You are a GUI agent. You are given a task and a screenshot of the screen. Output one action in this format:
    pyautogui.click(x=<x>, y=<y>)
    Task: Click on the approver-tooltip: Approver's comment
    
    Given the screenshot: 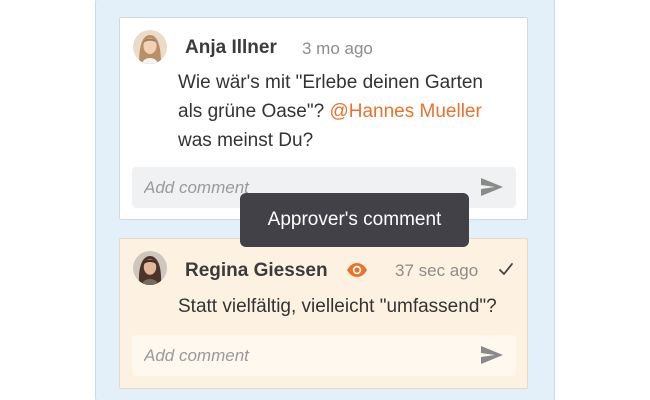 What is the action you would take?
    pyautogui.click(x=354, y=220)
    